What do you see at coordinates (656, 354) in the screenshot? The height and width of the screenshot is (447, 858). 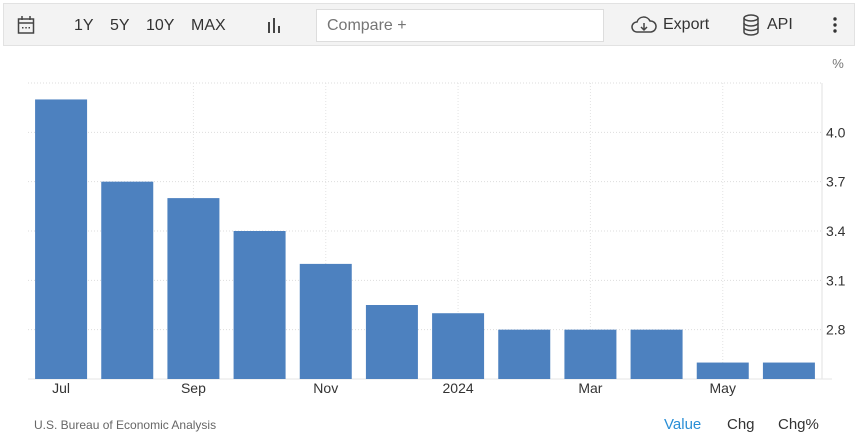 I see `bar-apr-2024` at bounding box center [656, 354].